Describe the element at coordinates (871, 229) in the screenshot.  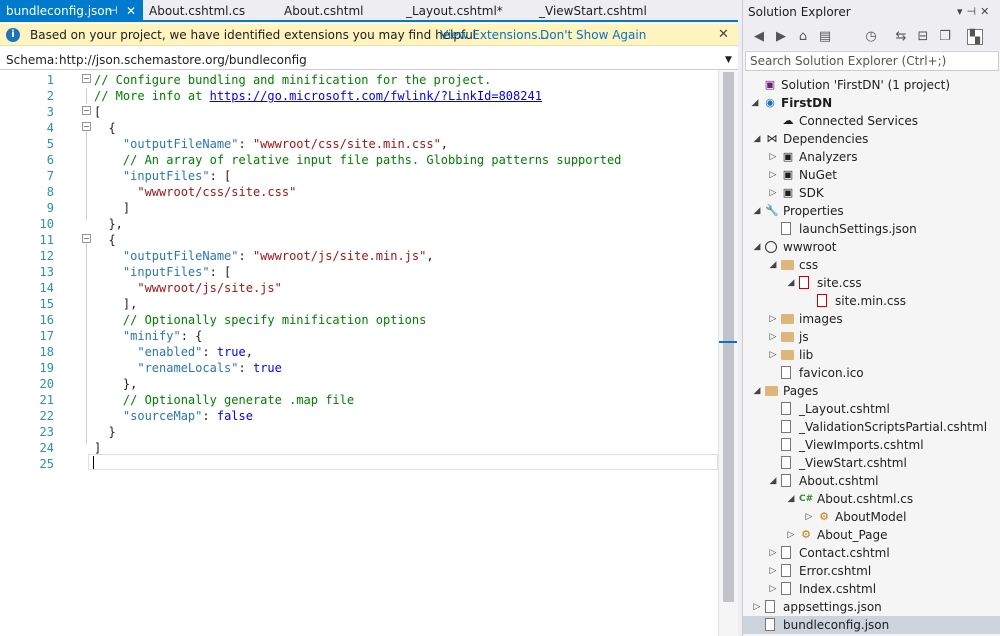
I see `tree-item: launchSettings.json` at that location.